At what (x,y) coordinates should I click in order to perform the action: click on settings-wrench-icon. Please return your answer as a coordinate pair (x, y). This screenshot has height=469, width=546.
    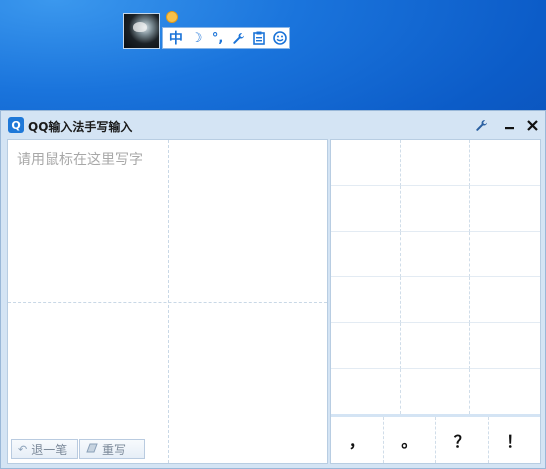
    Looking at the image, I should click on (481, 125).